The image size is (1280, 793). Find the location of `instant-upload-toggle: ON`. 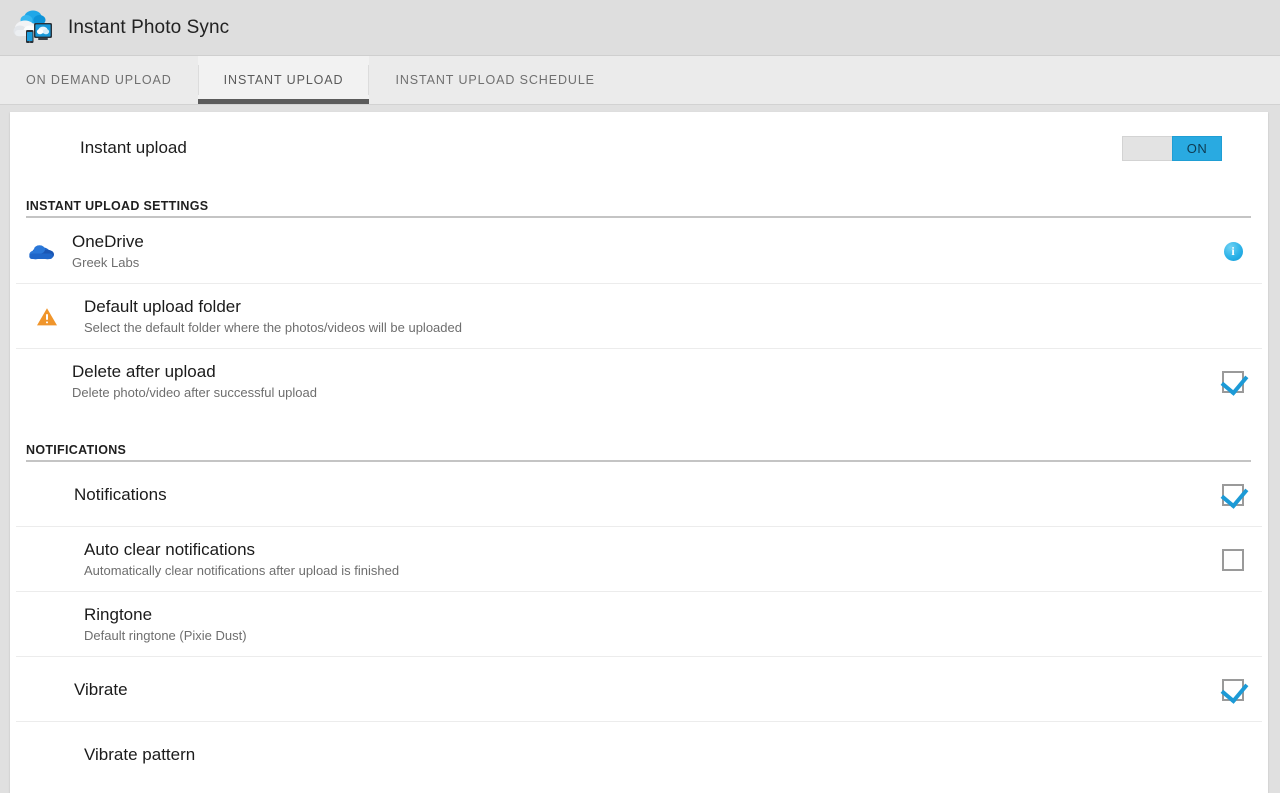

instant-upload-toggle: ON is located at coordinates (1172, 148).